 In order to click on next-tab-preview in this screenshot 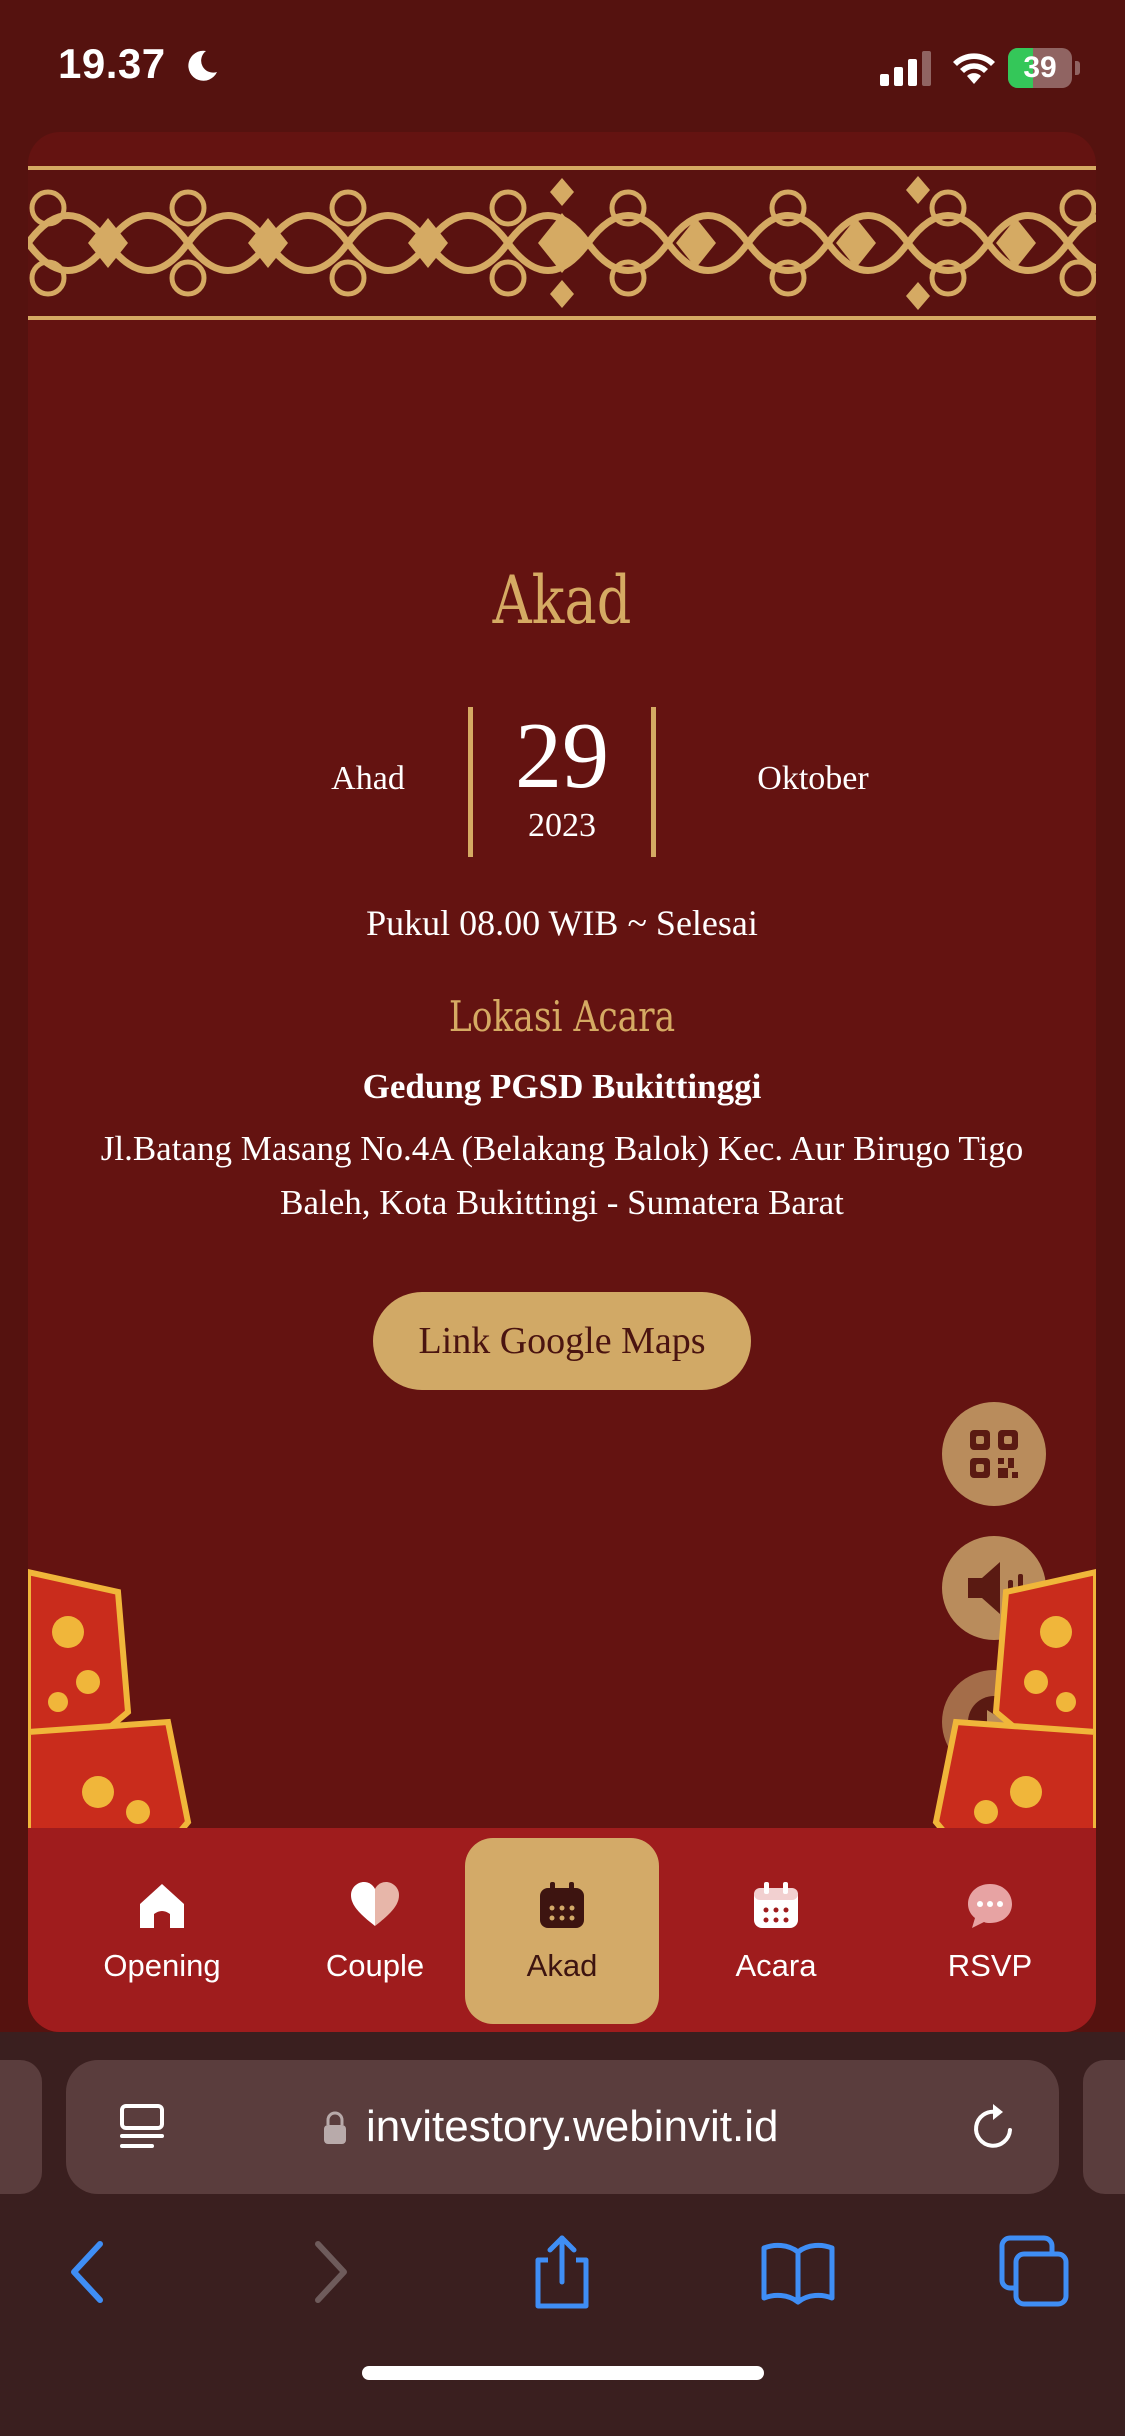, I will do `click(1104, 2127)`.